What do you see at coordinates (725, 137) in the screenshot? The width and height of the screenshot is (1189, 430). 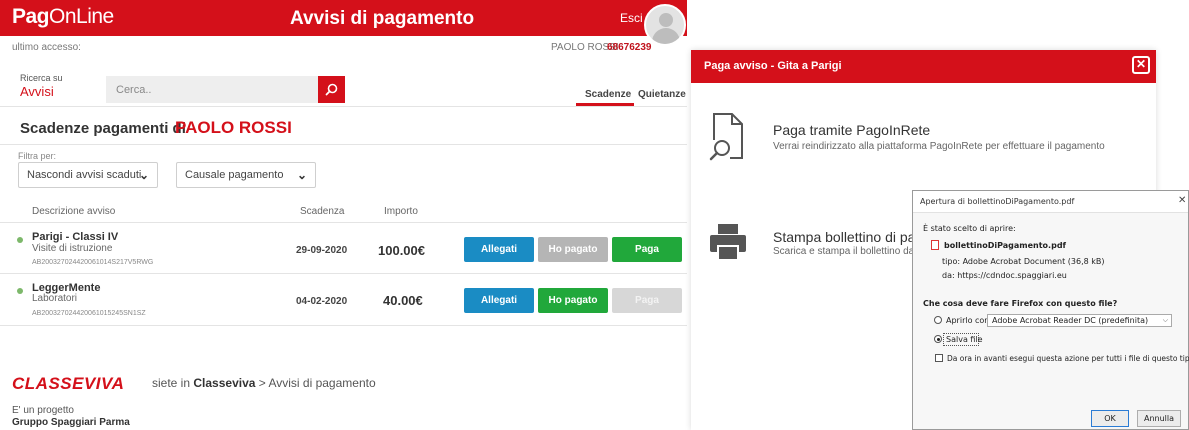 I see `document-search-icon` at bounding box center [725, 137].